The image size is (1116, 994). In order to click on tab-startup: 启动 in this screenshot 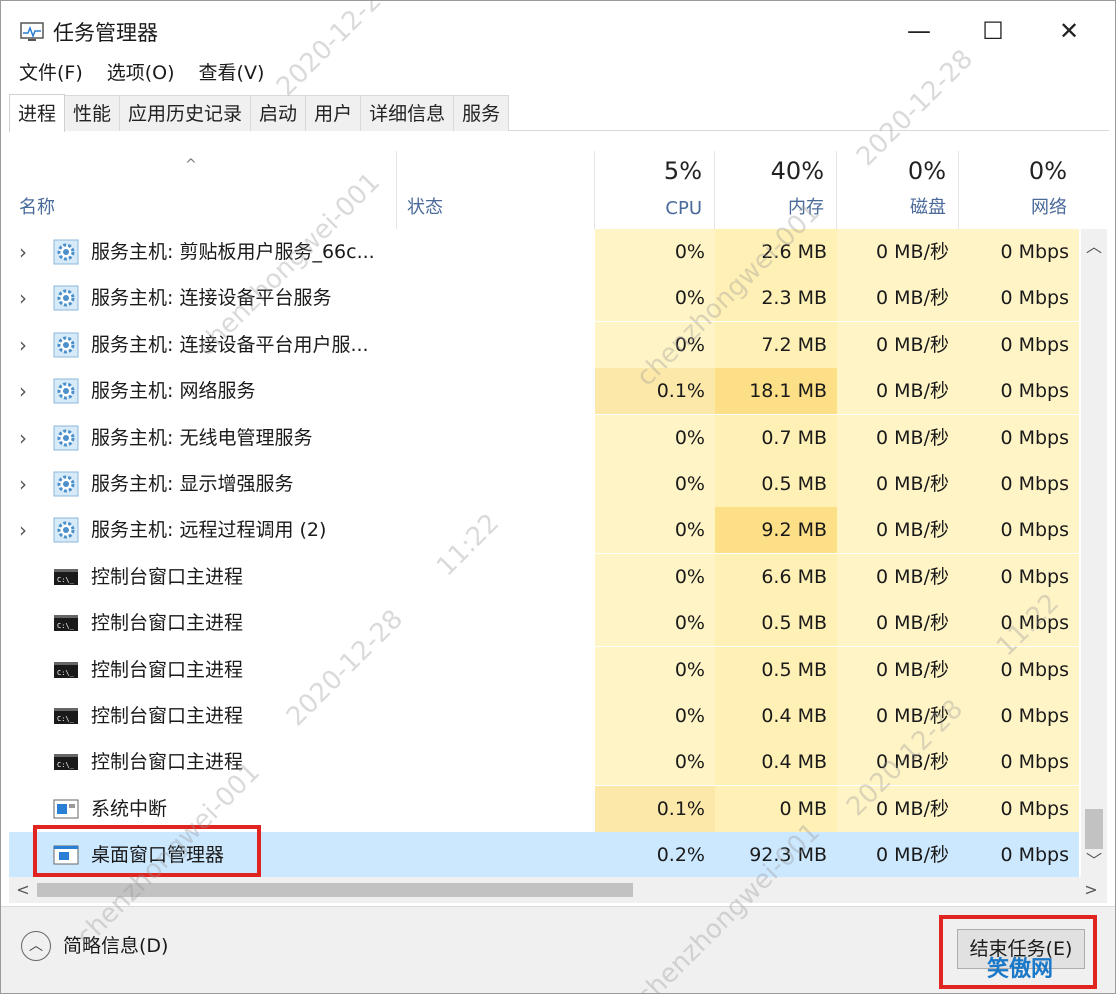, I will do `click(278, 113)`.